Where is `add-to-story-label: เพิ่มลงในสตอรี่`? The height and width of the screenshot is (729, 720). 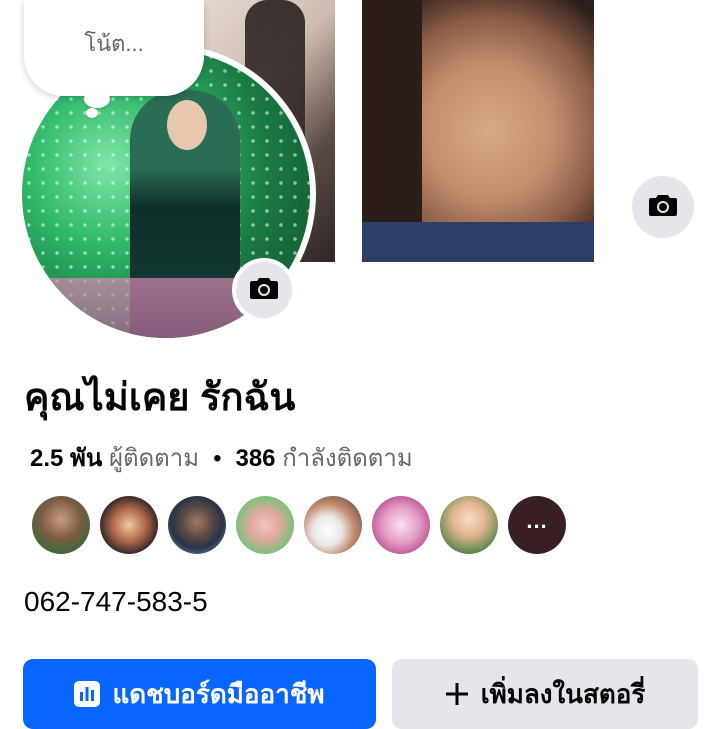
add-to-story-label: เพิ่มลงในสตอรี่ is located at coordinates (563, 693).